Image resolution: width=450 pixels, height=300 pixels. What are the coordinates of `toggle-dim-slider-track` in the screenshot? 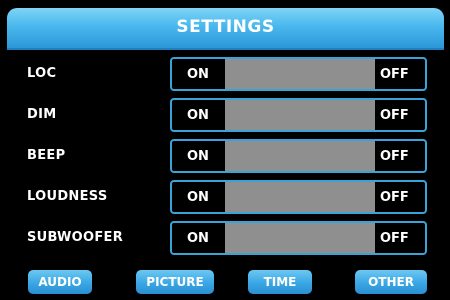 It's located at (300, 115).